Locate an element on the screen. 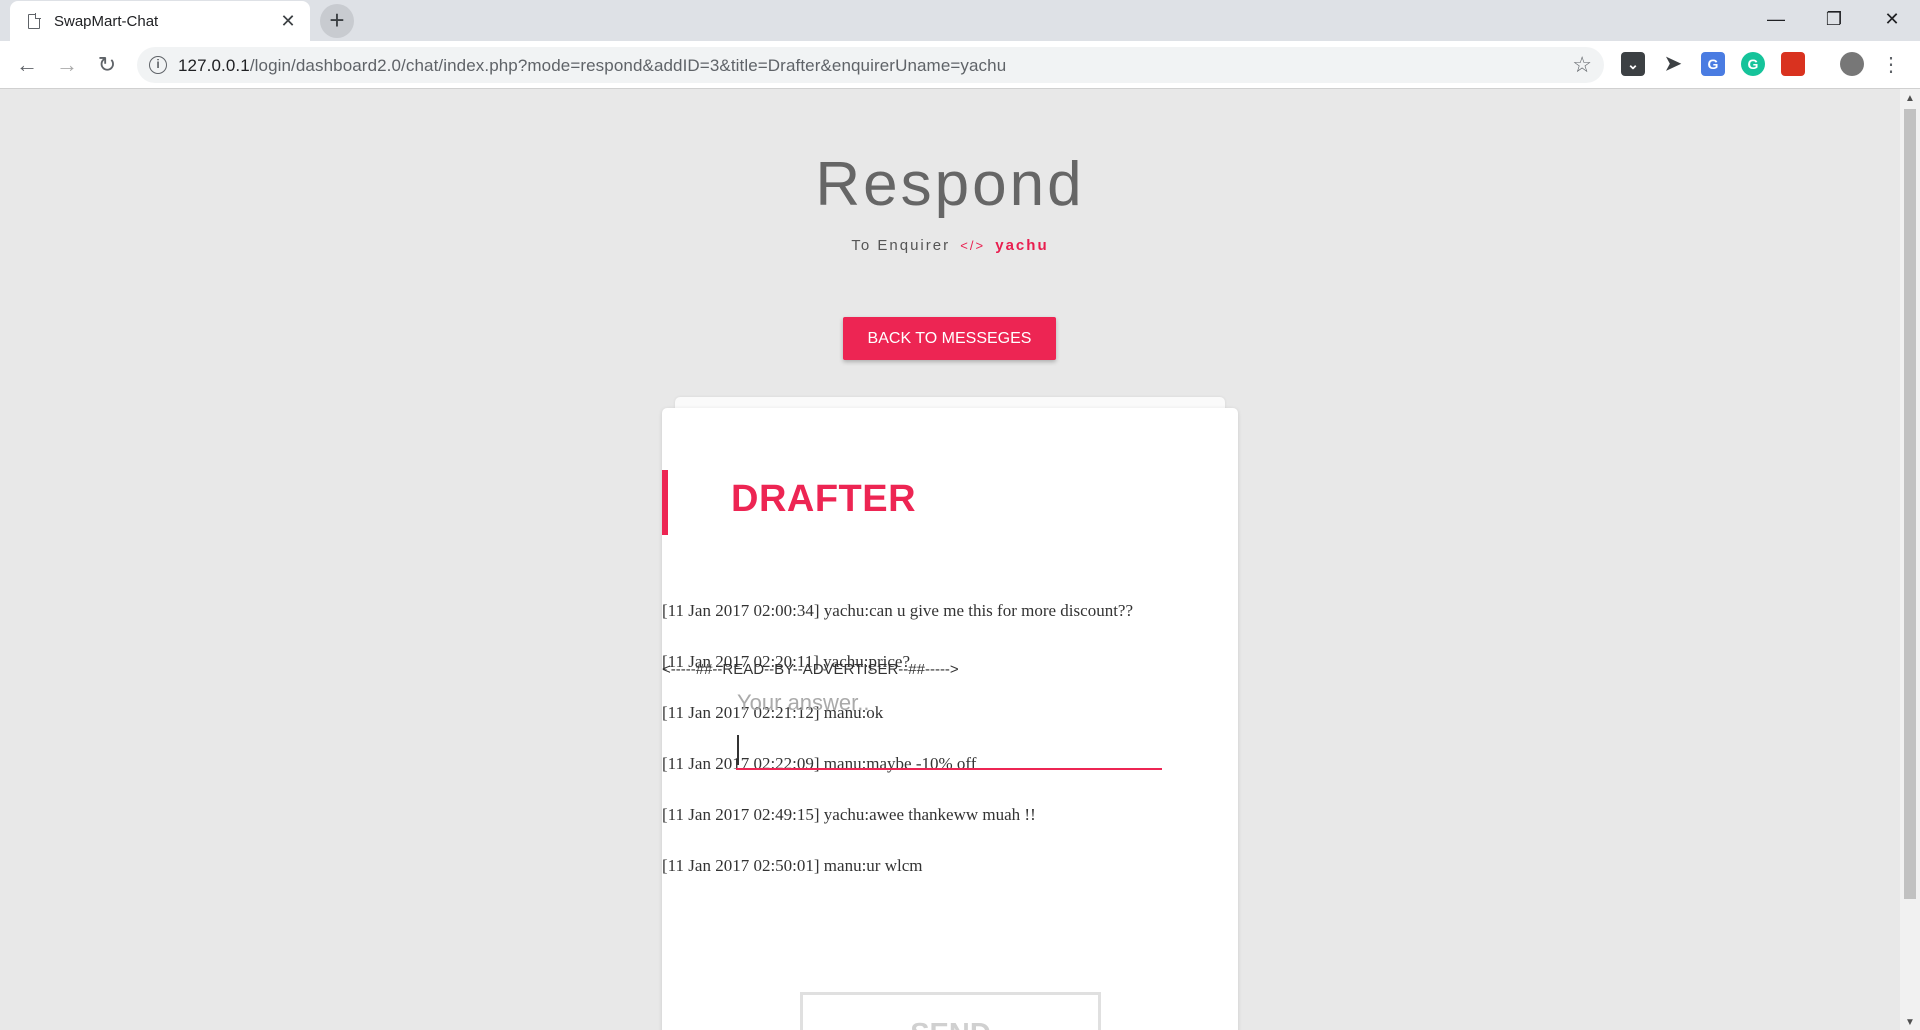  page-scrollbar: ▲ ▼ is located at coordinates (1910, 559).